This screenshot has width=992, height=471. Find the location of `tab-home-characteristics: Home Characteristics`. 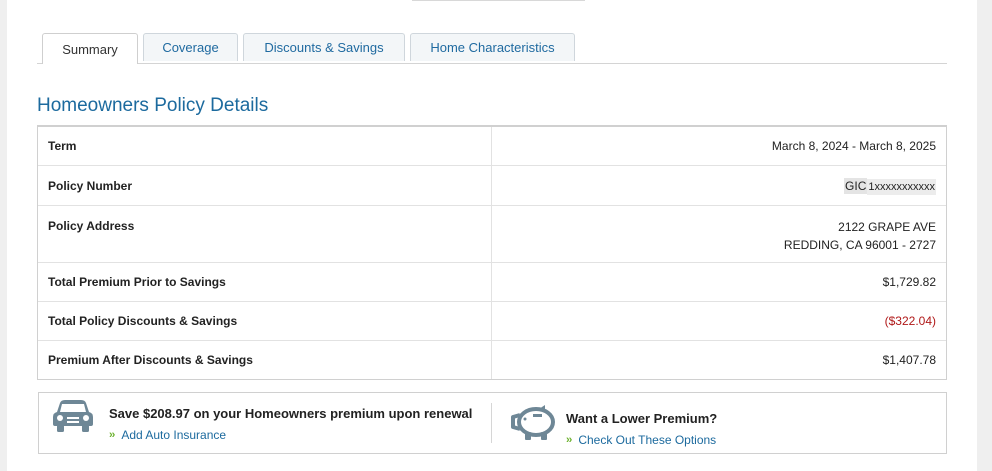

tab-home-characteristics: Home Characteristics is located at coordinates (492, 47).